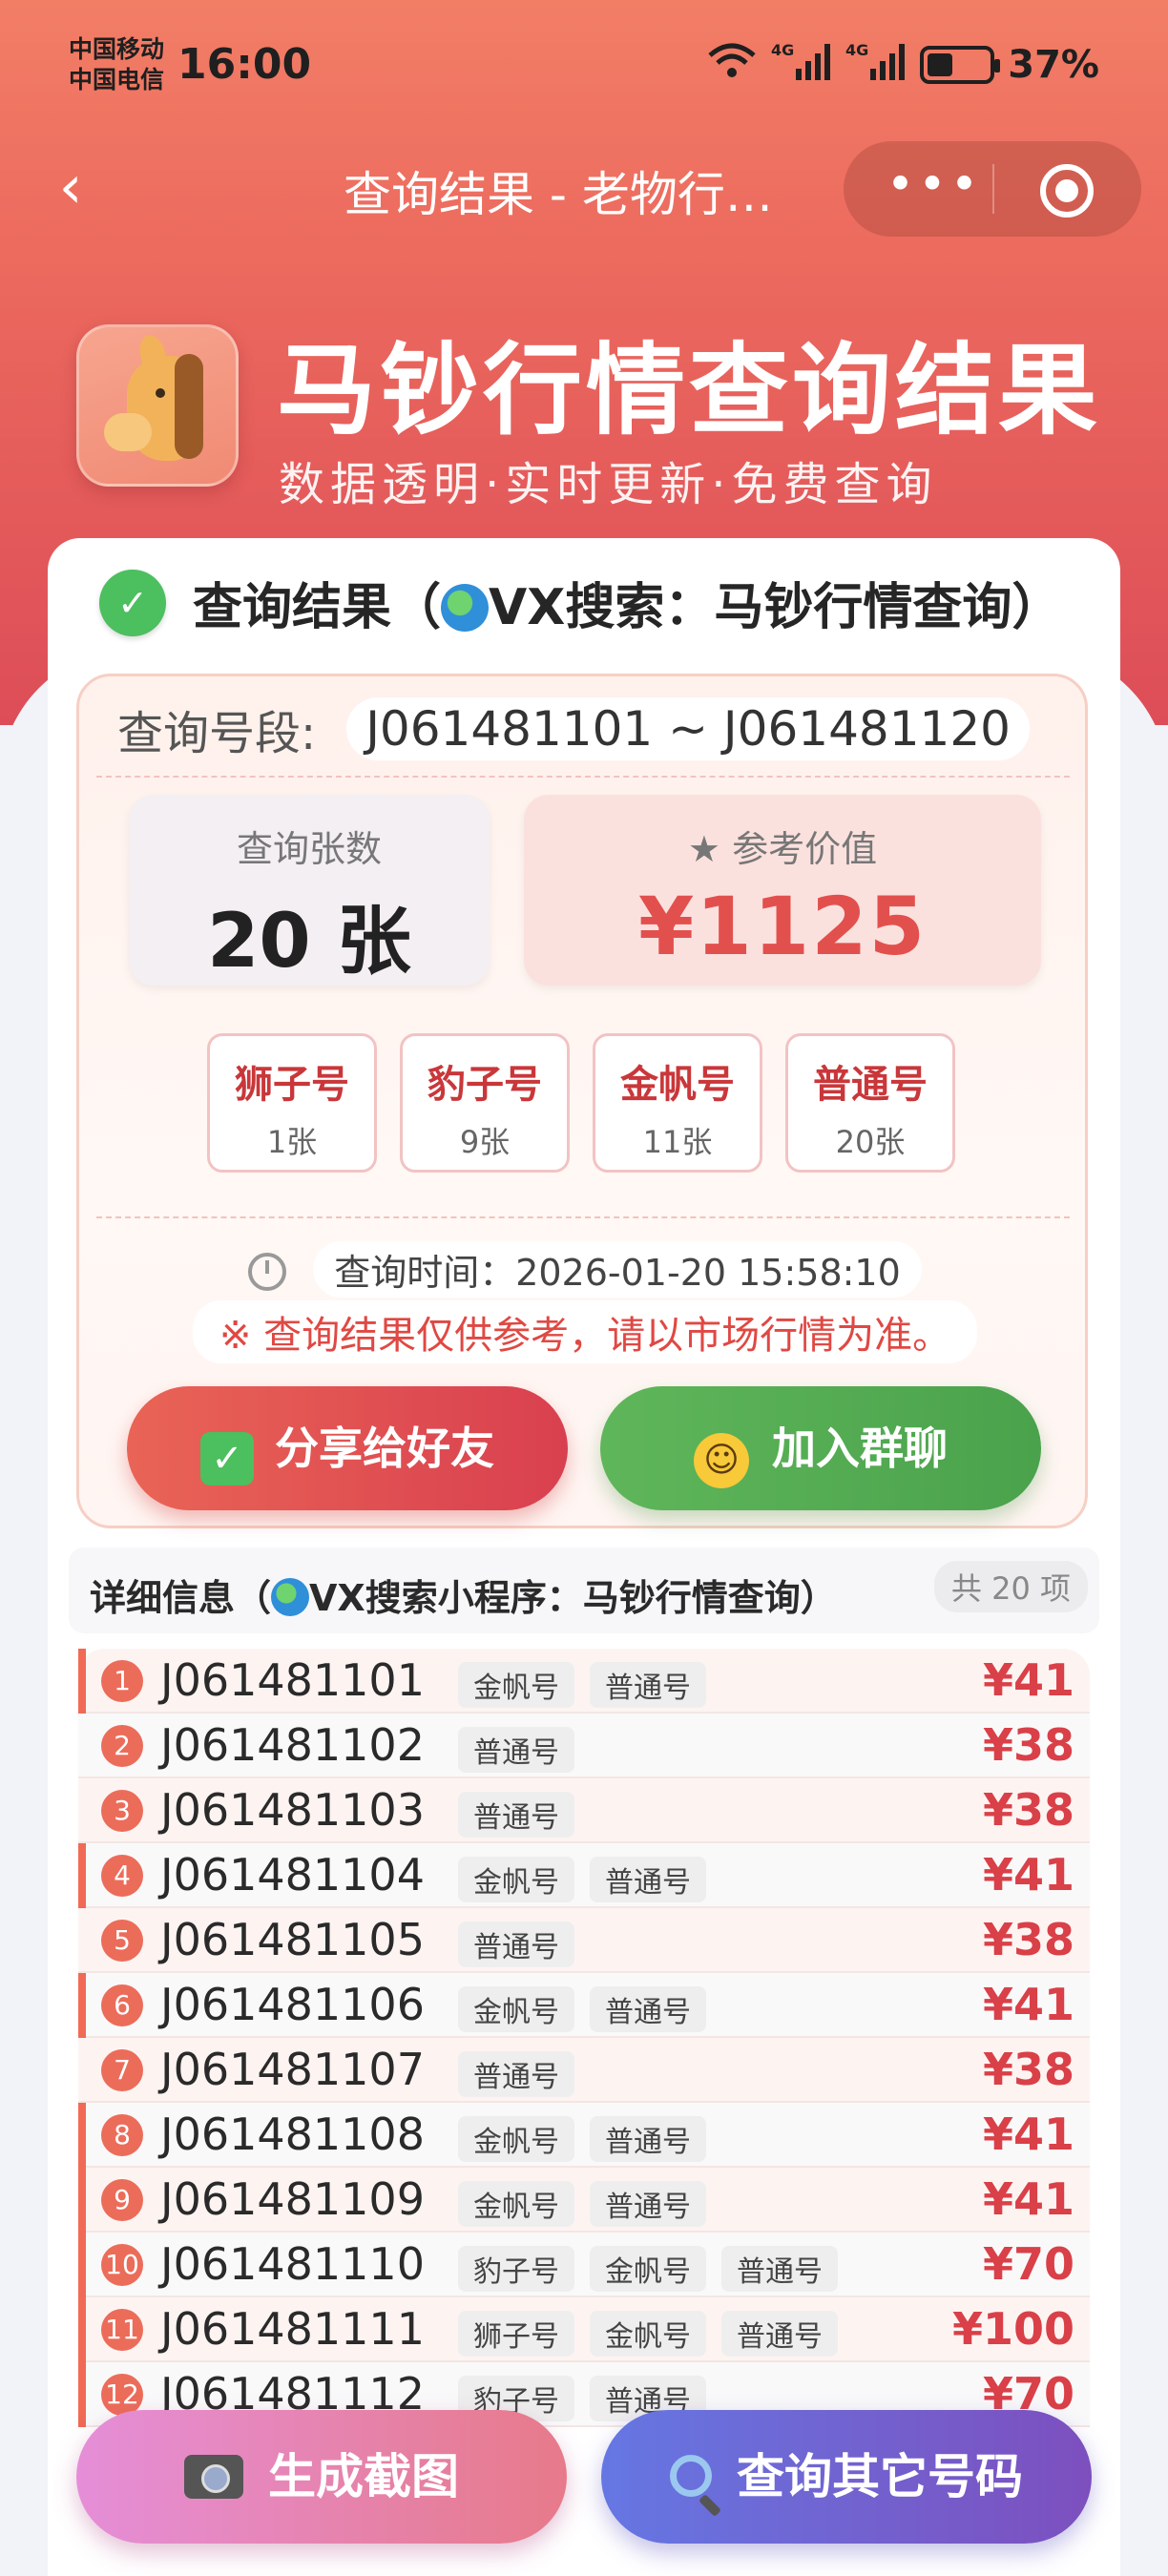 Image resolution: width=1168 pixels, height=2576 pixels. Describe the element at coordinates (584, 2265) in the screenshot. I see `table-row: 10 J061481110 豹子号 金帆号 普通号 ¥70` at that location.